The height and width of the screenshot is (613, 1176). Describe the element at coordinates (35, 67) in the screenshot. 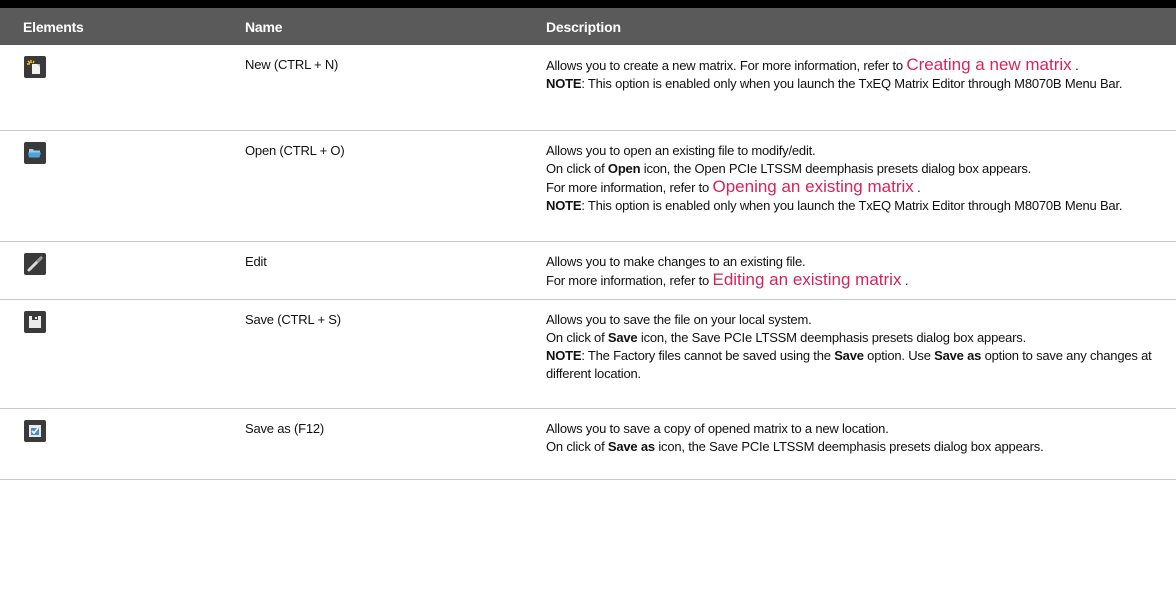

I see `new-file-icon` at that location.